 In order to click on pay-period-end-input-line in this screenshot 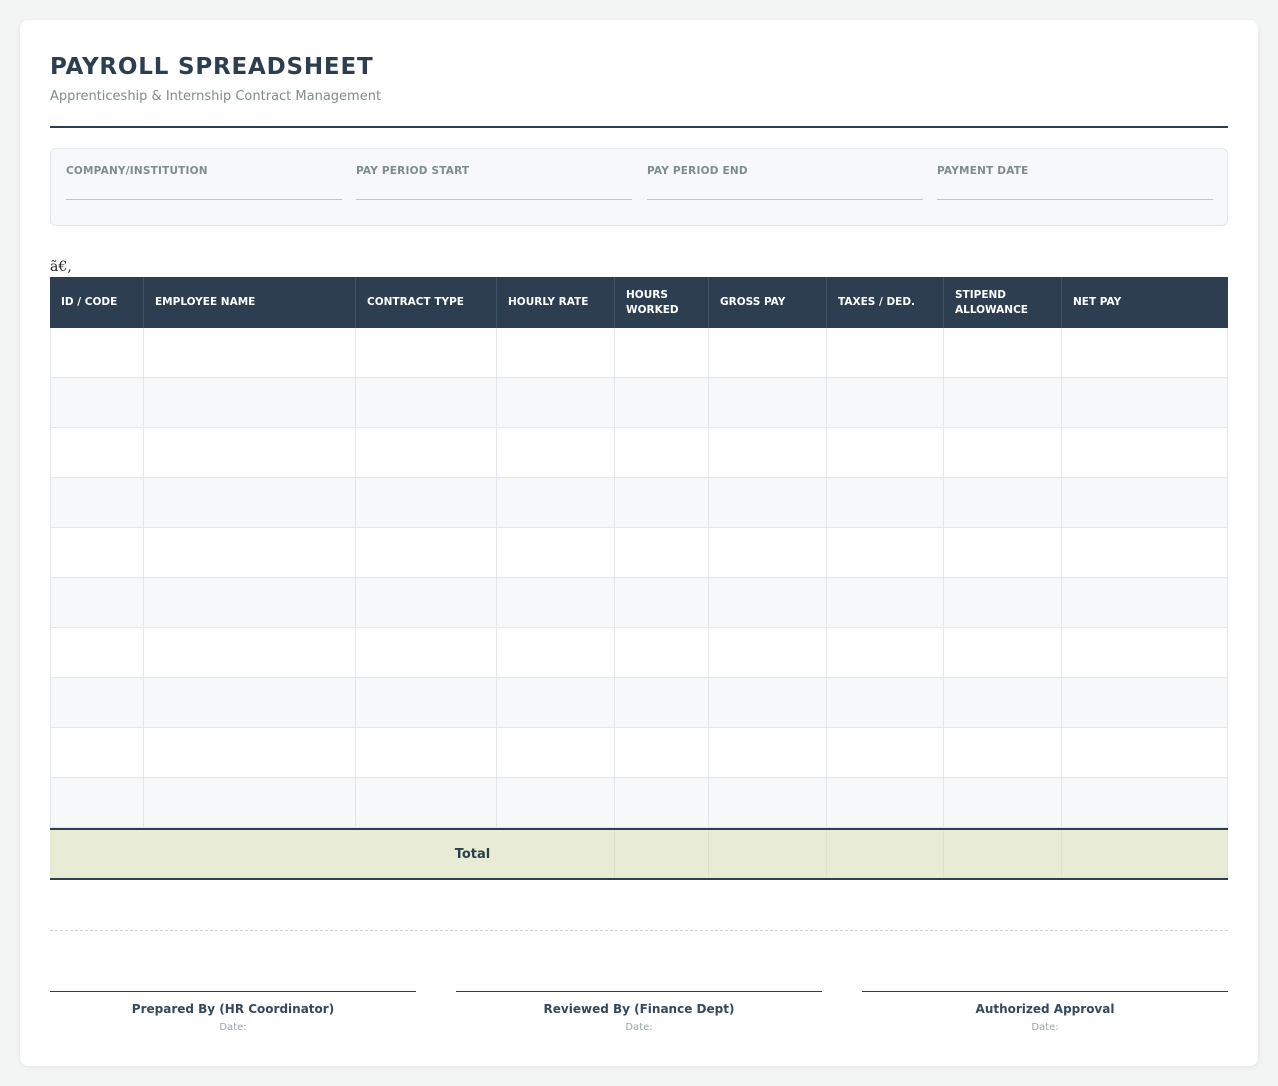, I will do `click(785, 199)`.